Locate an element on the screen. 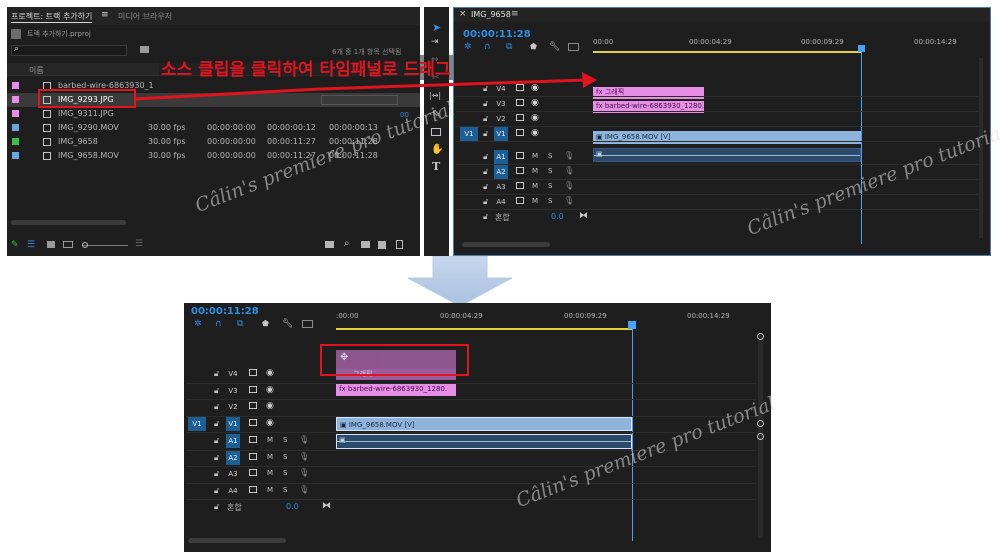 The image size is (1000, 560). nest-icon: ✲ is located at coordinates (198, 324).